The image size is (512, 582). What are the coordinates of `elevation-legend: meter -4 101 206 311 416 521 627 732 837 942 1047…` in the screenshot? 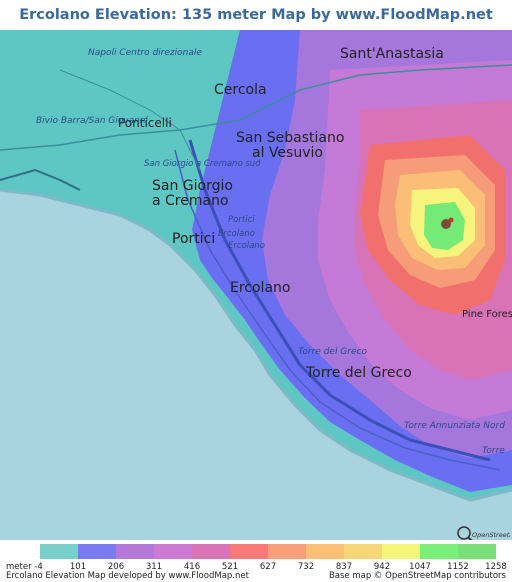 It's located at (256, 561).